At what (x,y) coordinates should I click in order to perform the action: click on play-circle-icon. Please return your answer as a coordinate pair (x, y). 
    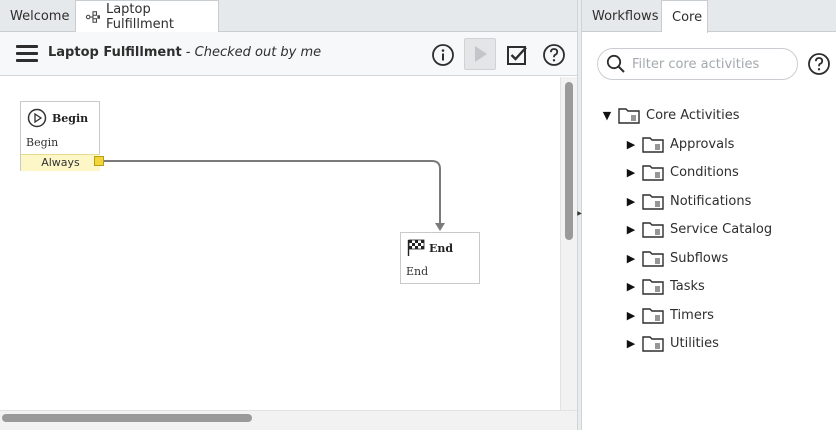
    Looking at the image, I should click on (37, 118).